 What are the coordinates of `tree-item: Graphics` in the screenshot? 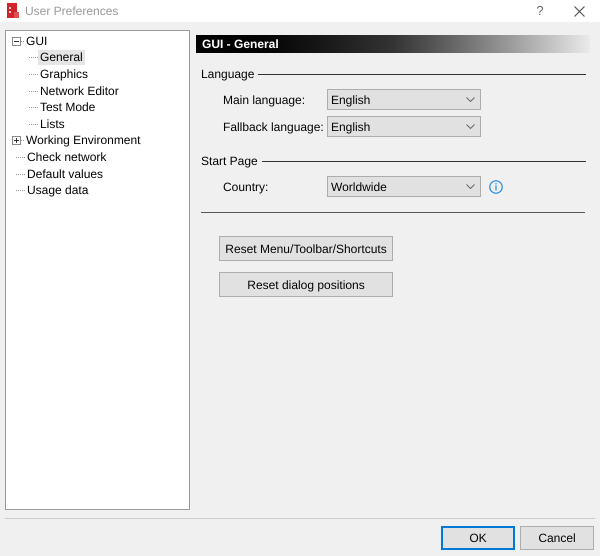 It's located at (64, 74).